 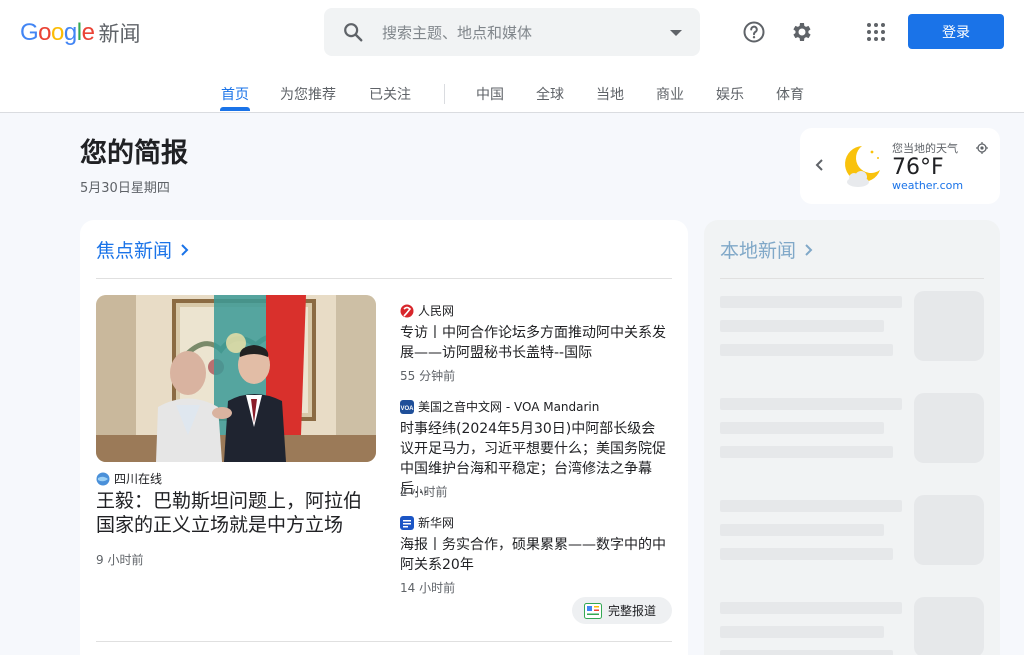 I want to click on local-news-heading: 本地新闻, so click(x=767, y=249).